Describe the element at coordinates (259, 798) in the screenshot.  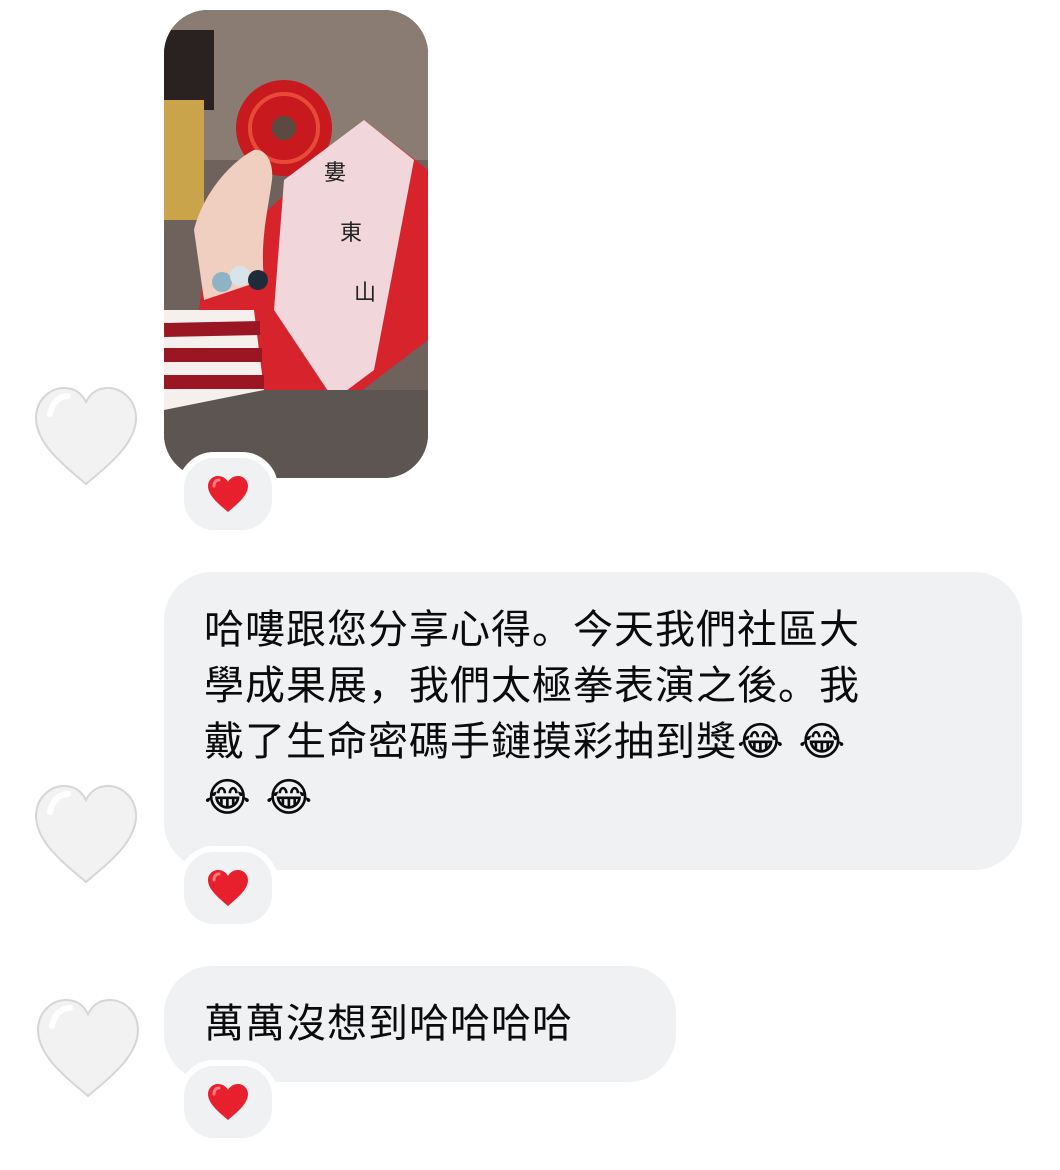
I see `message-line: 😂 😂` at that location.